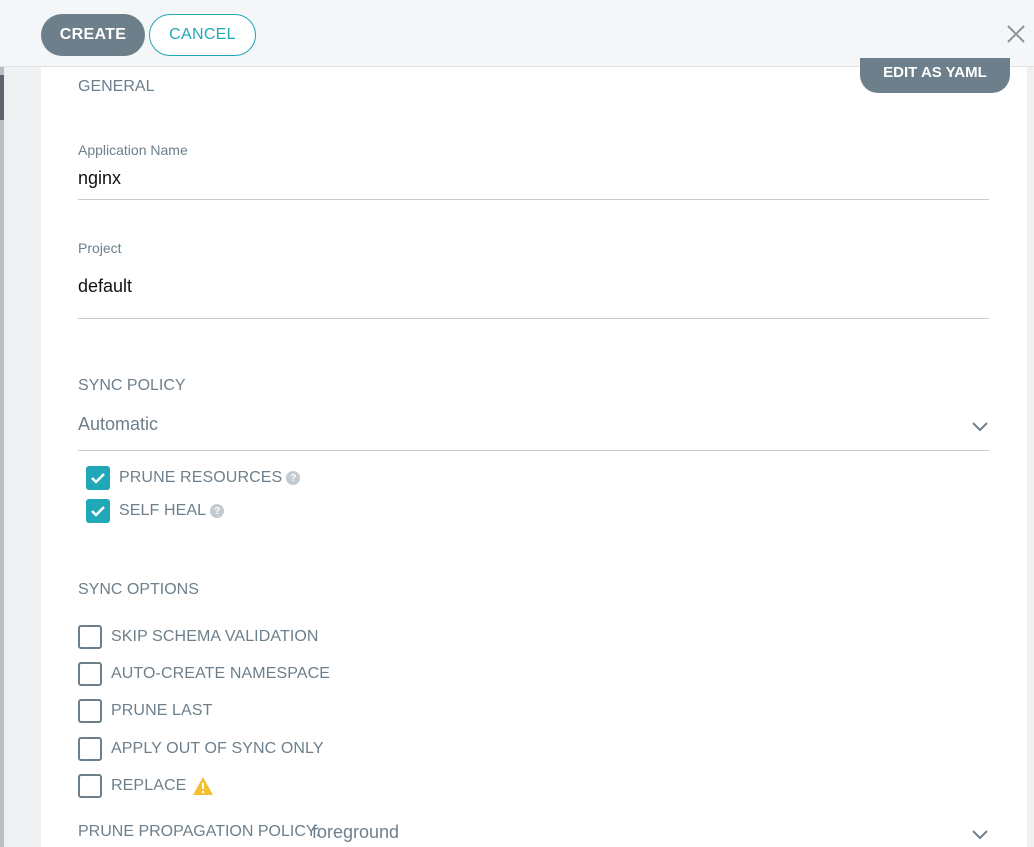 The height and width of the screenshot is (847, 1034). I want to click on prune-last-option: PRUNE LAST, so click(145, 711).